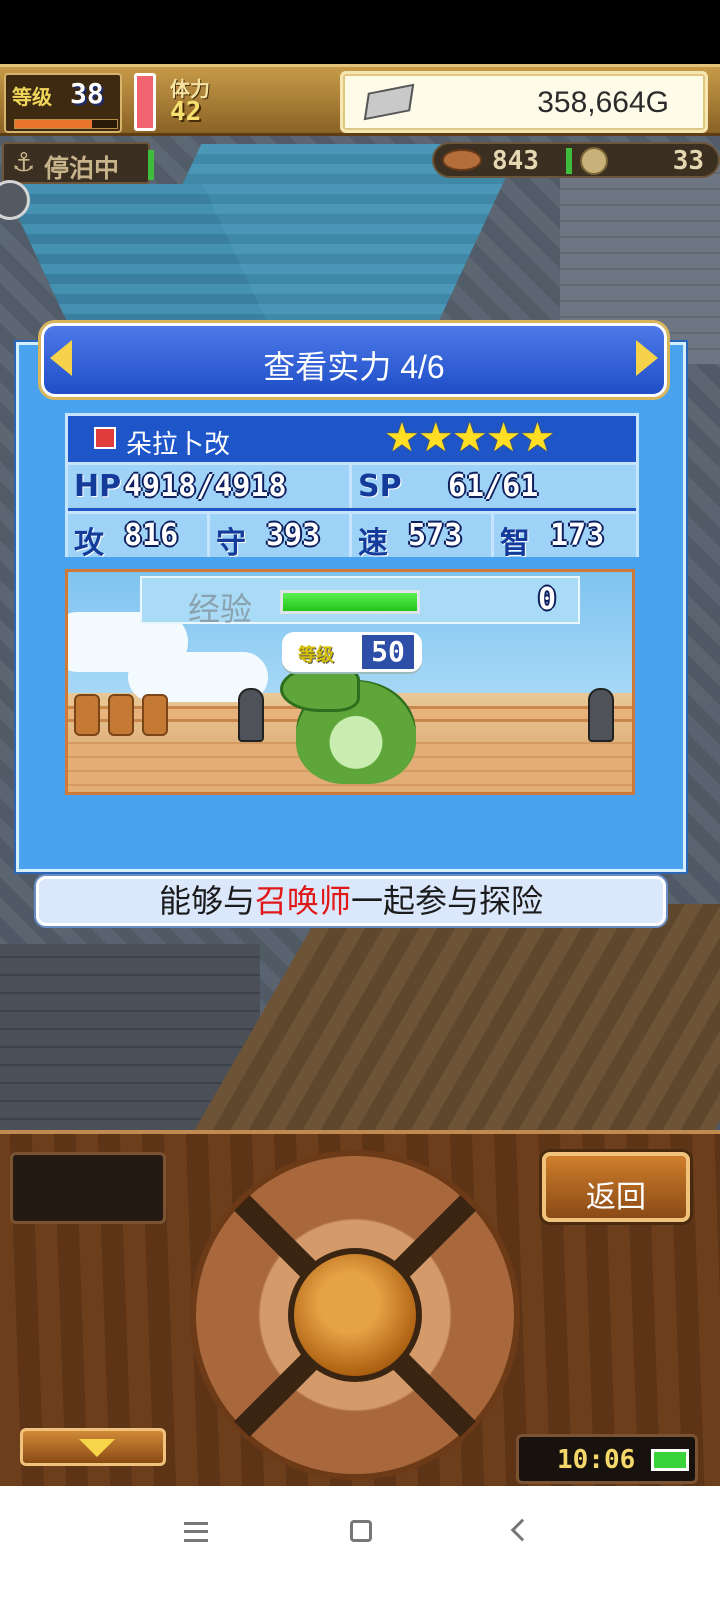 This screenshot has height=1600, width=720. I want to click on experience-value: 0, so click(546, 599).